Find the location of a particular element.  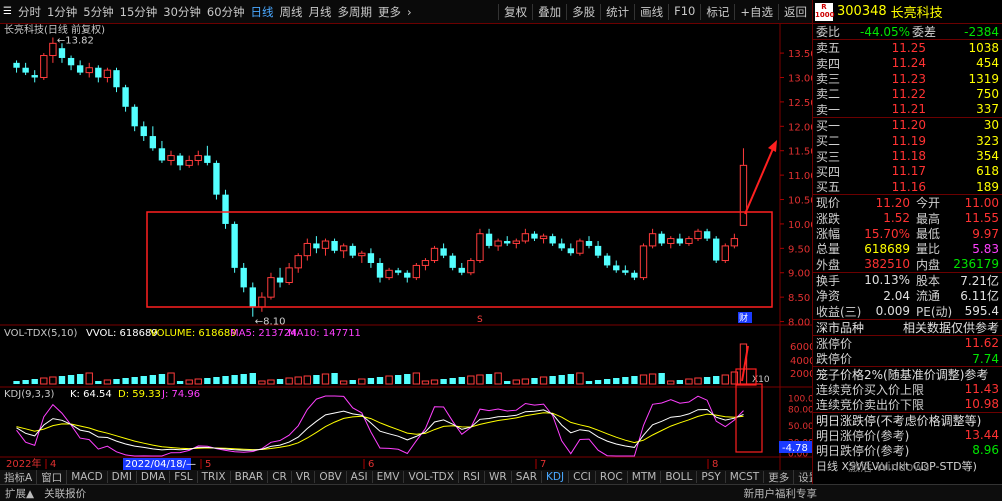

stock-name: 长亮科技 is located at coordinates (917, 11).